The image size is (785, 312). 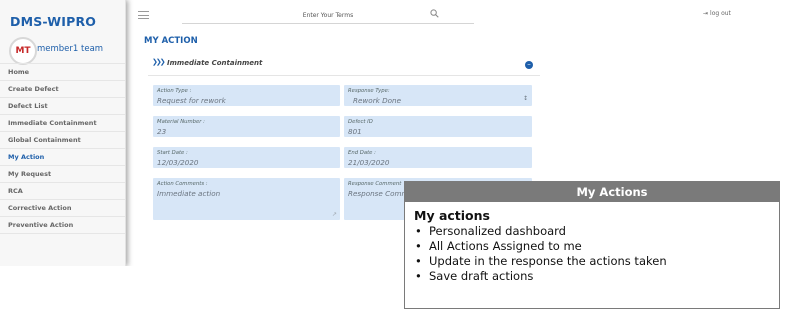 What do you see at coordinates (377, 100) in the screenshot?
I see `field-value: Rework Done` at bounding box center [377, 100].